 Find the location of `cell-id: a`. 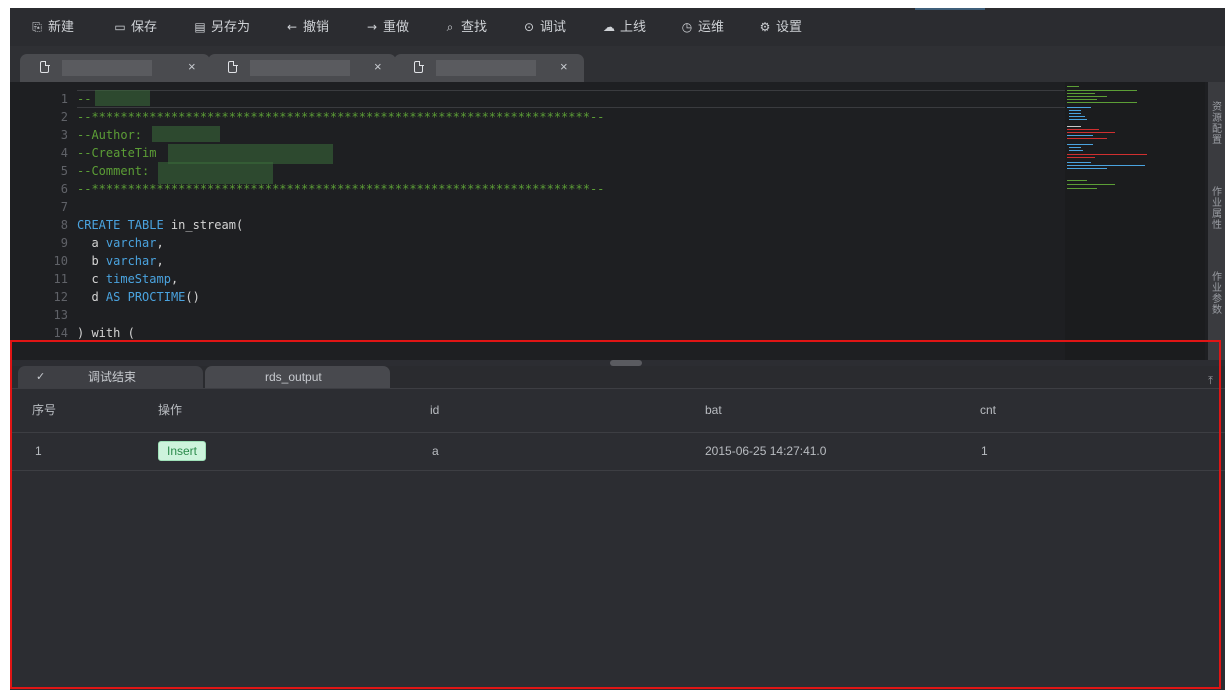

cell-id: a is located at coordinates (435, 451).